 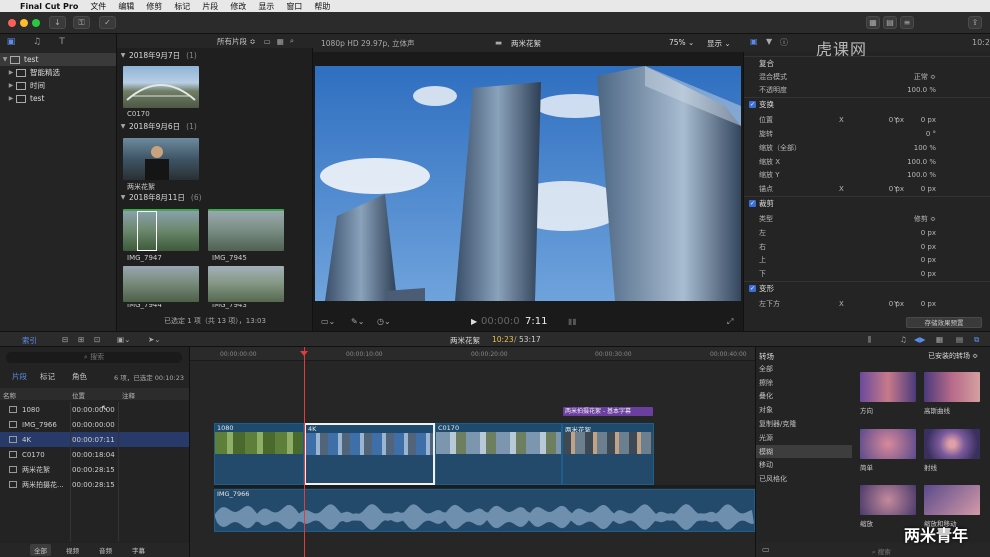 I want to click on fullscreen-icon: ⤢, so click(x=730, y=322).